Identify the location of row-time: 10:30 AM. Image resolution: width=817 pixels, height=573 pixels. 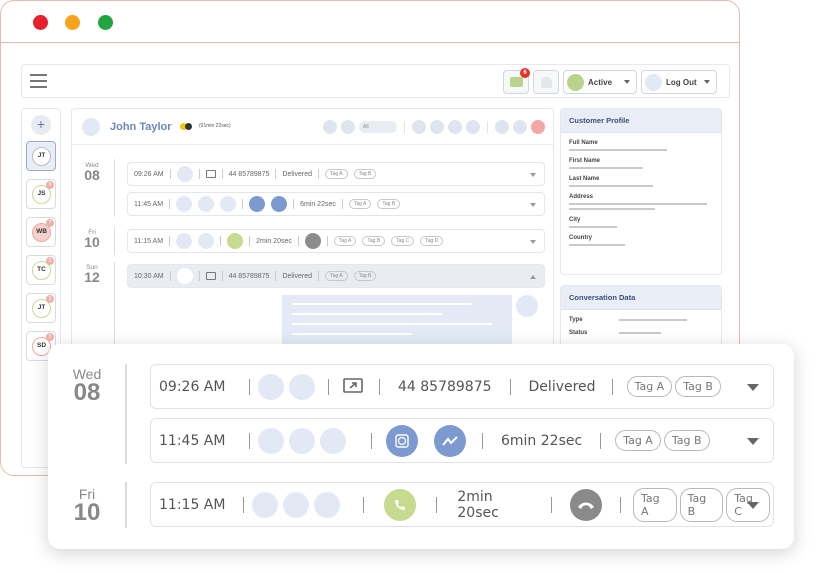
(149, 276).